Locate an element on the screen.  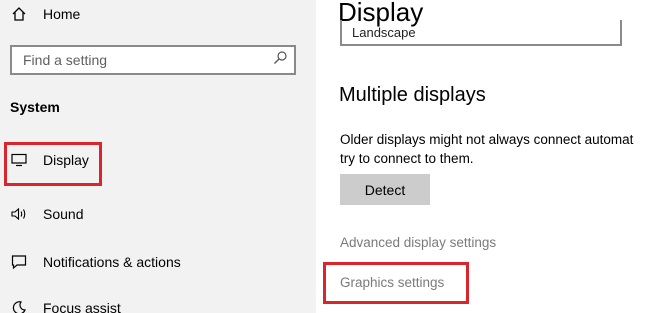
orientation-dropdown: Landscape is located at coordinates (481, 33).